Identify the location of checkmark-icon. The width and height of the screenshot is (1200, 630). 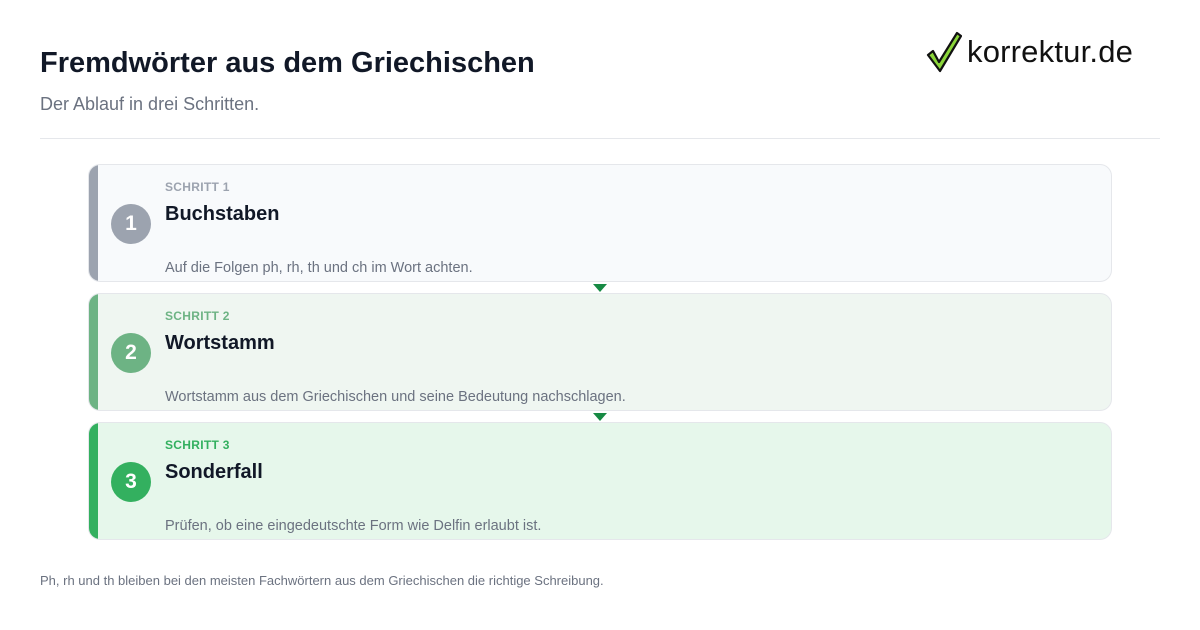
(944, 52).